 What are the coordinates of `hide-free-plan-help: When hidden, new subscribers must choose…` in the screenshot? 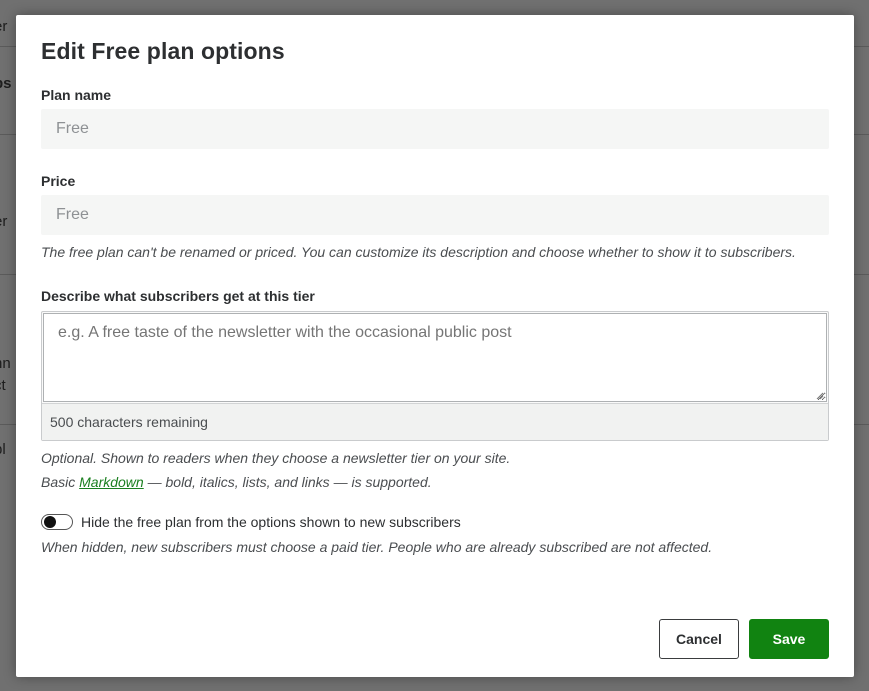 It's located at (377, 547).